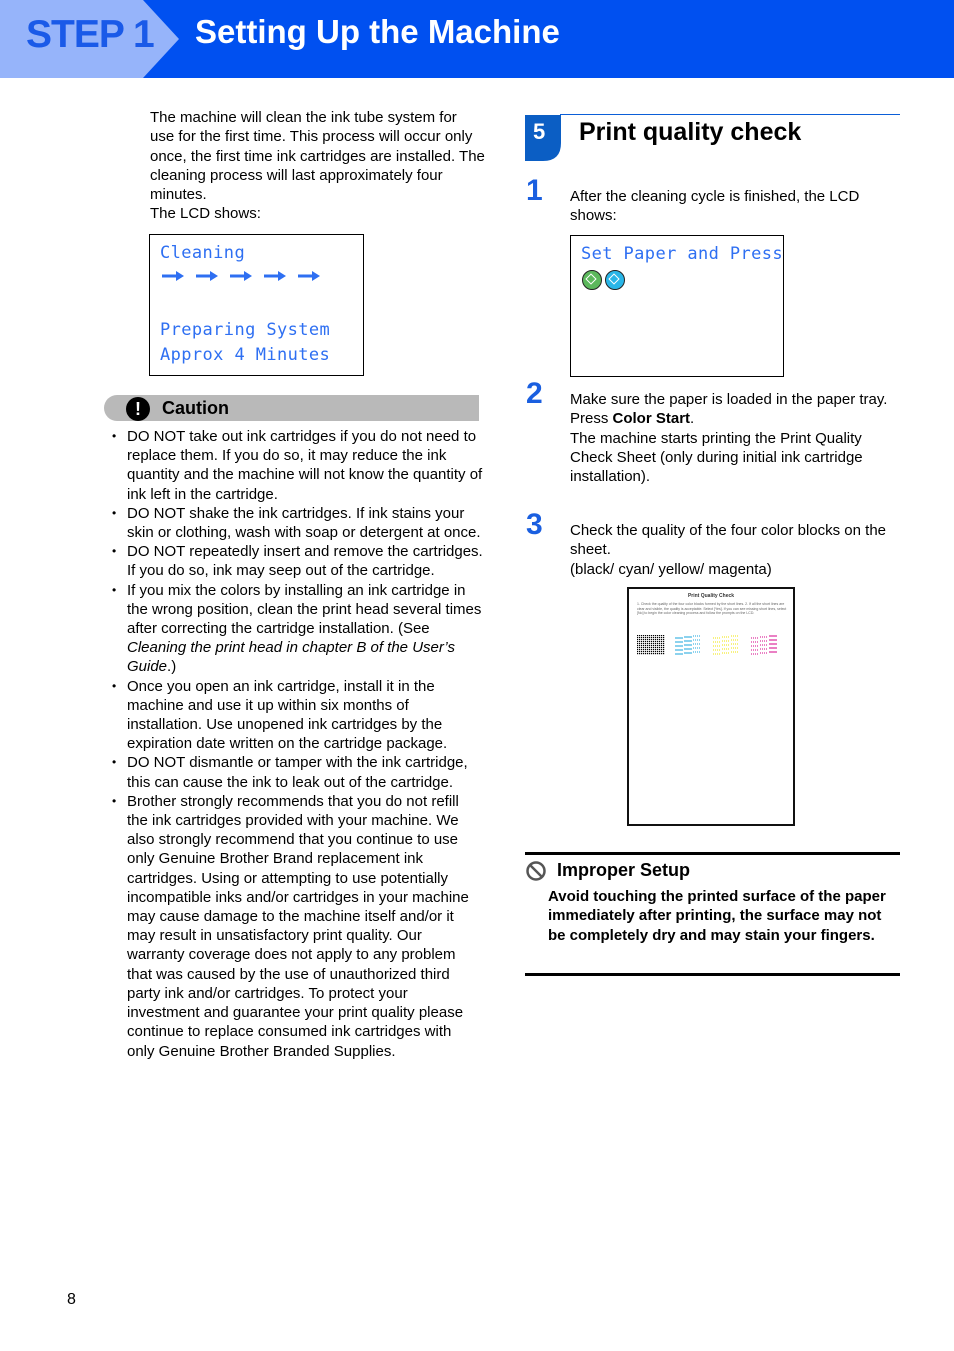 Image resolution: width=954 pixels, height=1351 pixels. I want to click on caution-title: Caution, so click(195, 408).